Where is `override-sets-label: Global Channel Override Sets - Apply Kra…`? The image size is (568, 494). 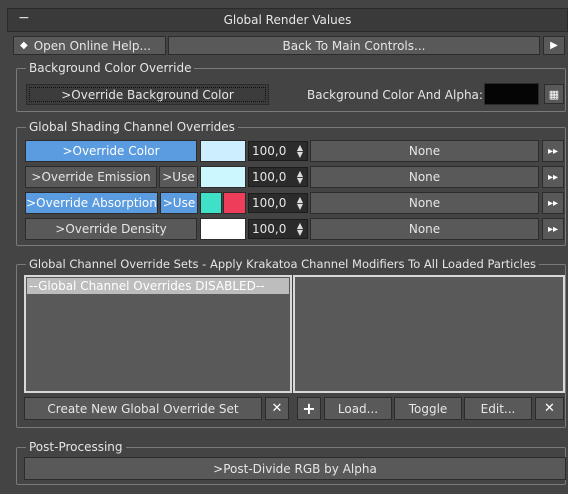 override-sets-label: Global Channel Override Sets - Apply Kra… is located at coordinates (282, 264).